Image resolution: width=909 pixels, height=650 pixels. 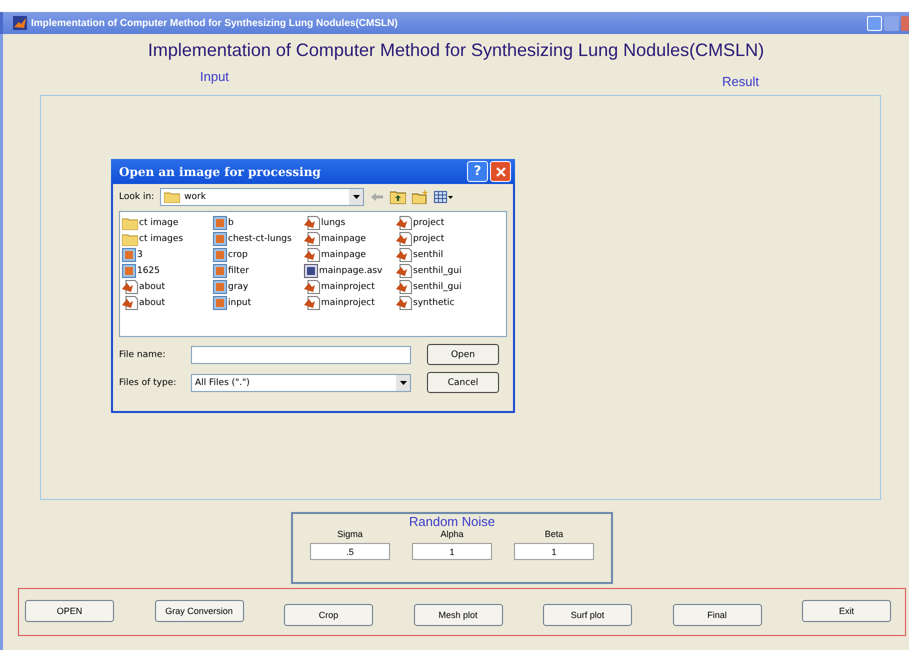 What do you see at coordinates (69, 611) in the screenshot?
I see `action-button: OPEN` at bounding box center [69, 611].